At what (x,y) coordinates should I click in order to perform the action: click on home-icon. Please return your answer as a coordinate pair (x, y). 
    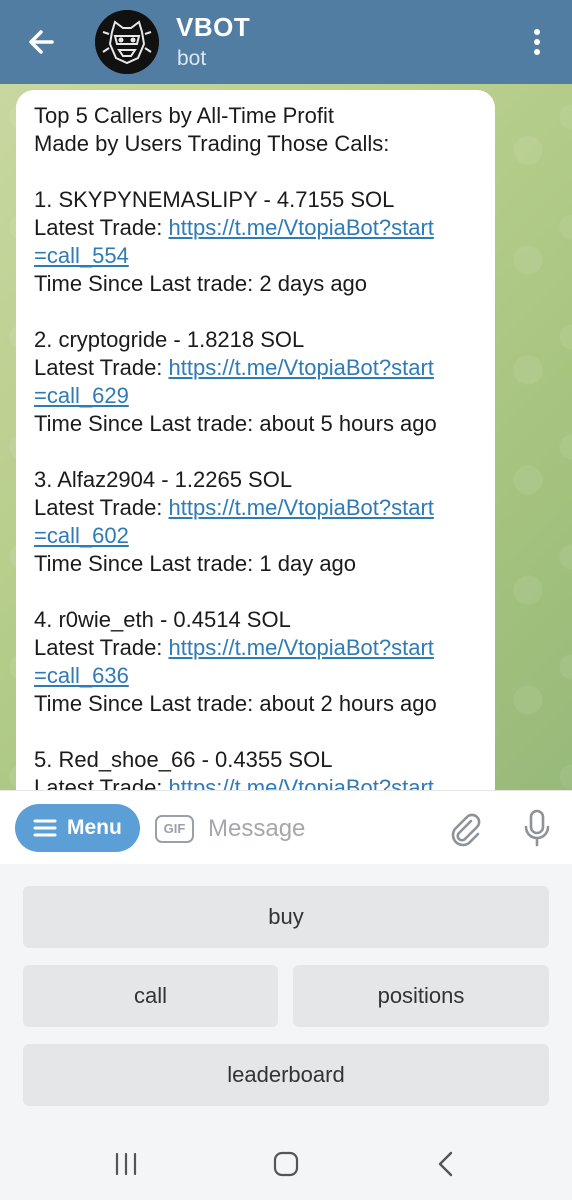
    Looking at the image, I should click on (286, 1164).